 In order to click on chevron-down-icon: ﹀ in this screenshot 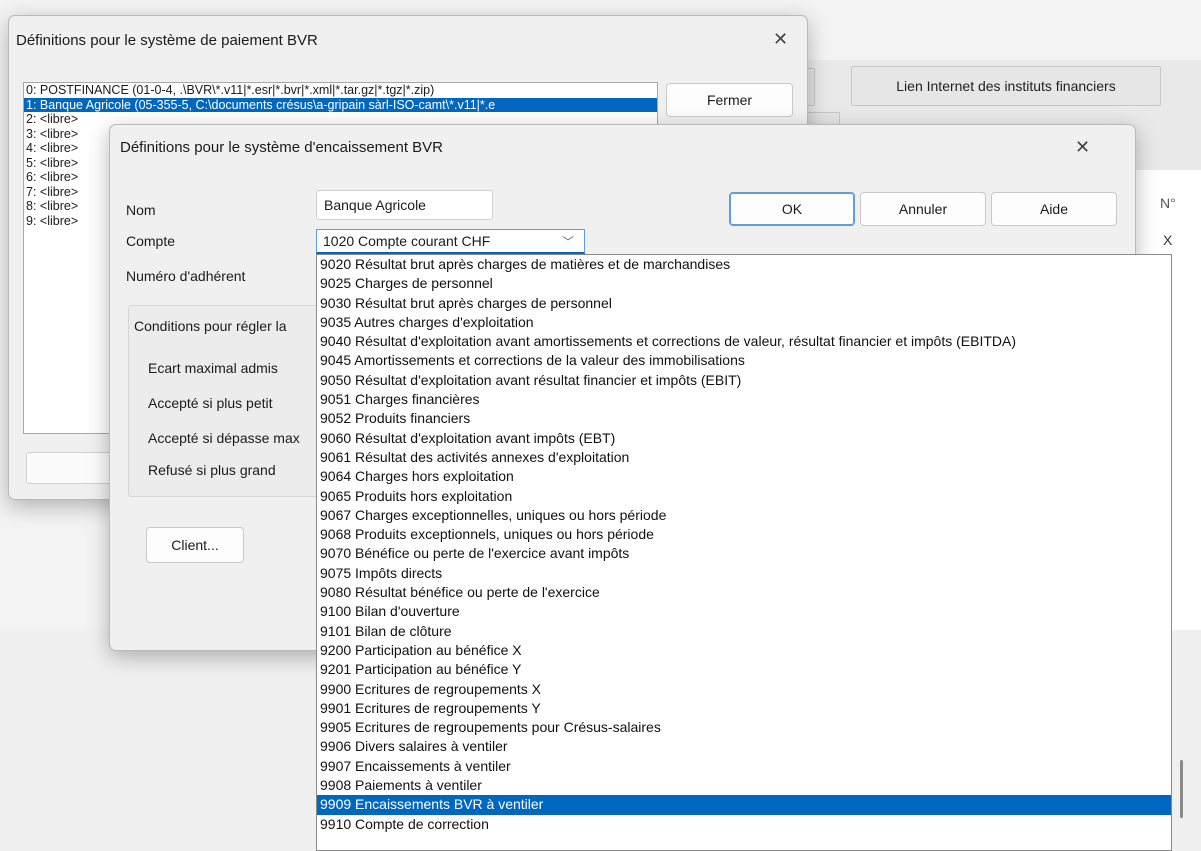, I will do `click(573, 241)`.